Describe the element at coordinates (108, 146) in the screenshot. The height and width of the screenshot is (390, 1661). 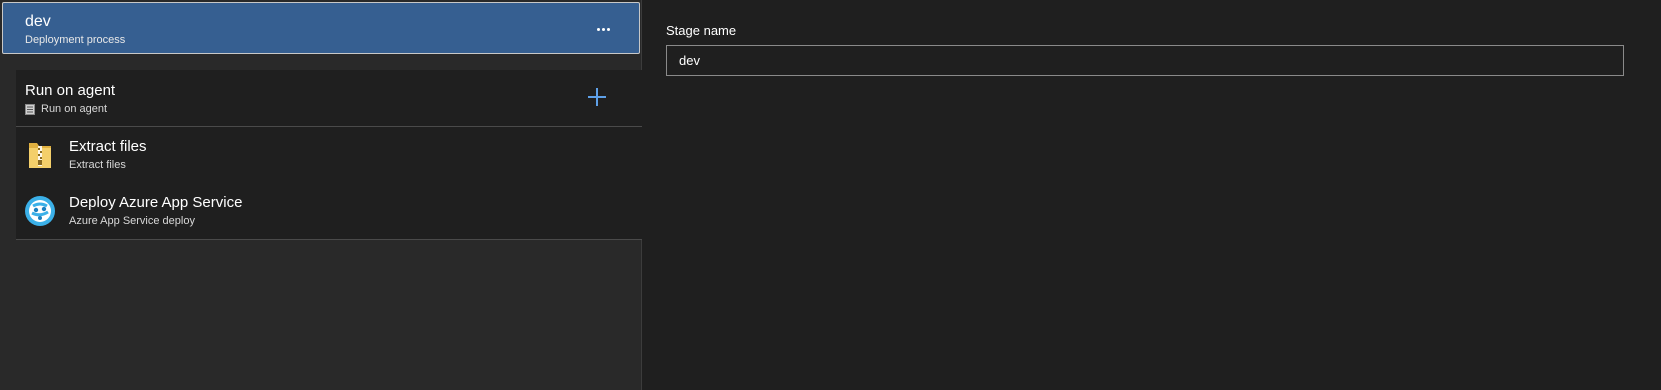
I see `task-title: Extract files` at that location.